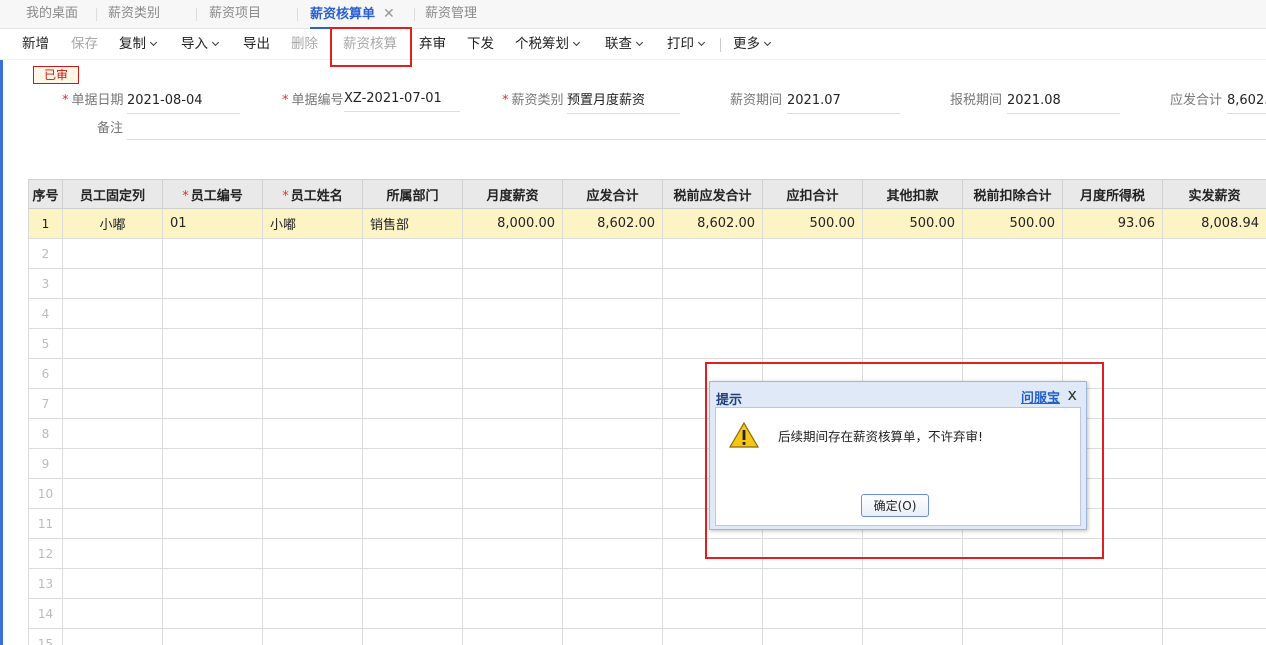  What do you see at coordinates (84, 44) in the screenshot?
I see `save-button: 保存` at bounding box center [84, 44].